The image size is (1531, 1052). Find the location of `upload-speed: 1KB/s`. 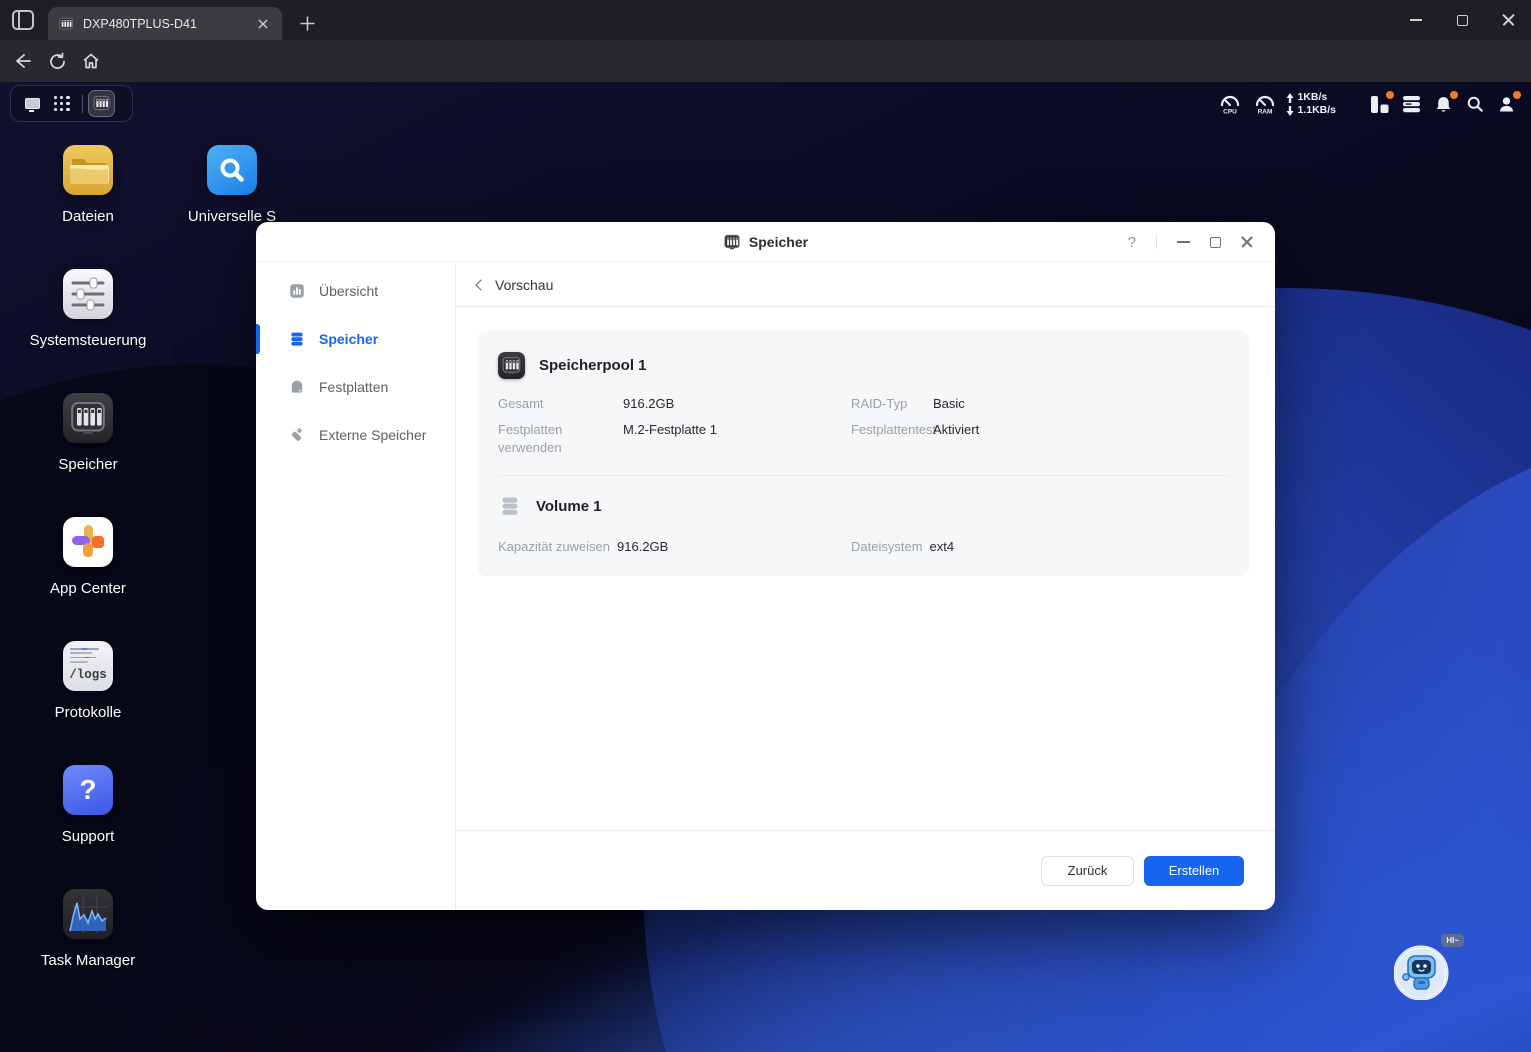

upload-speed: 1KB/s is located at coordinates (1312, 97).